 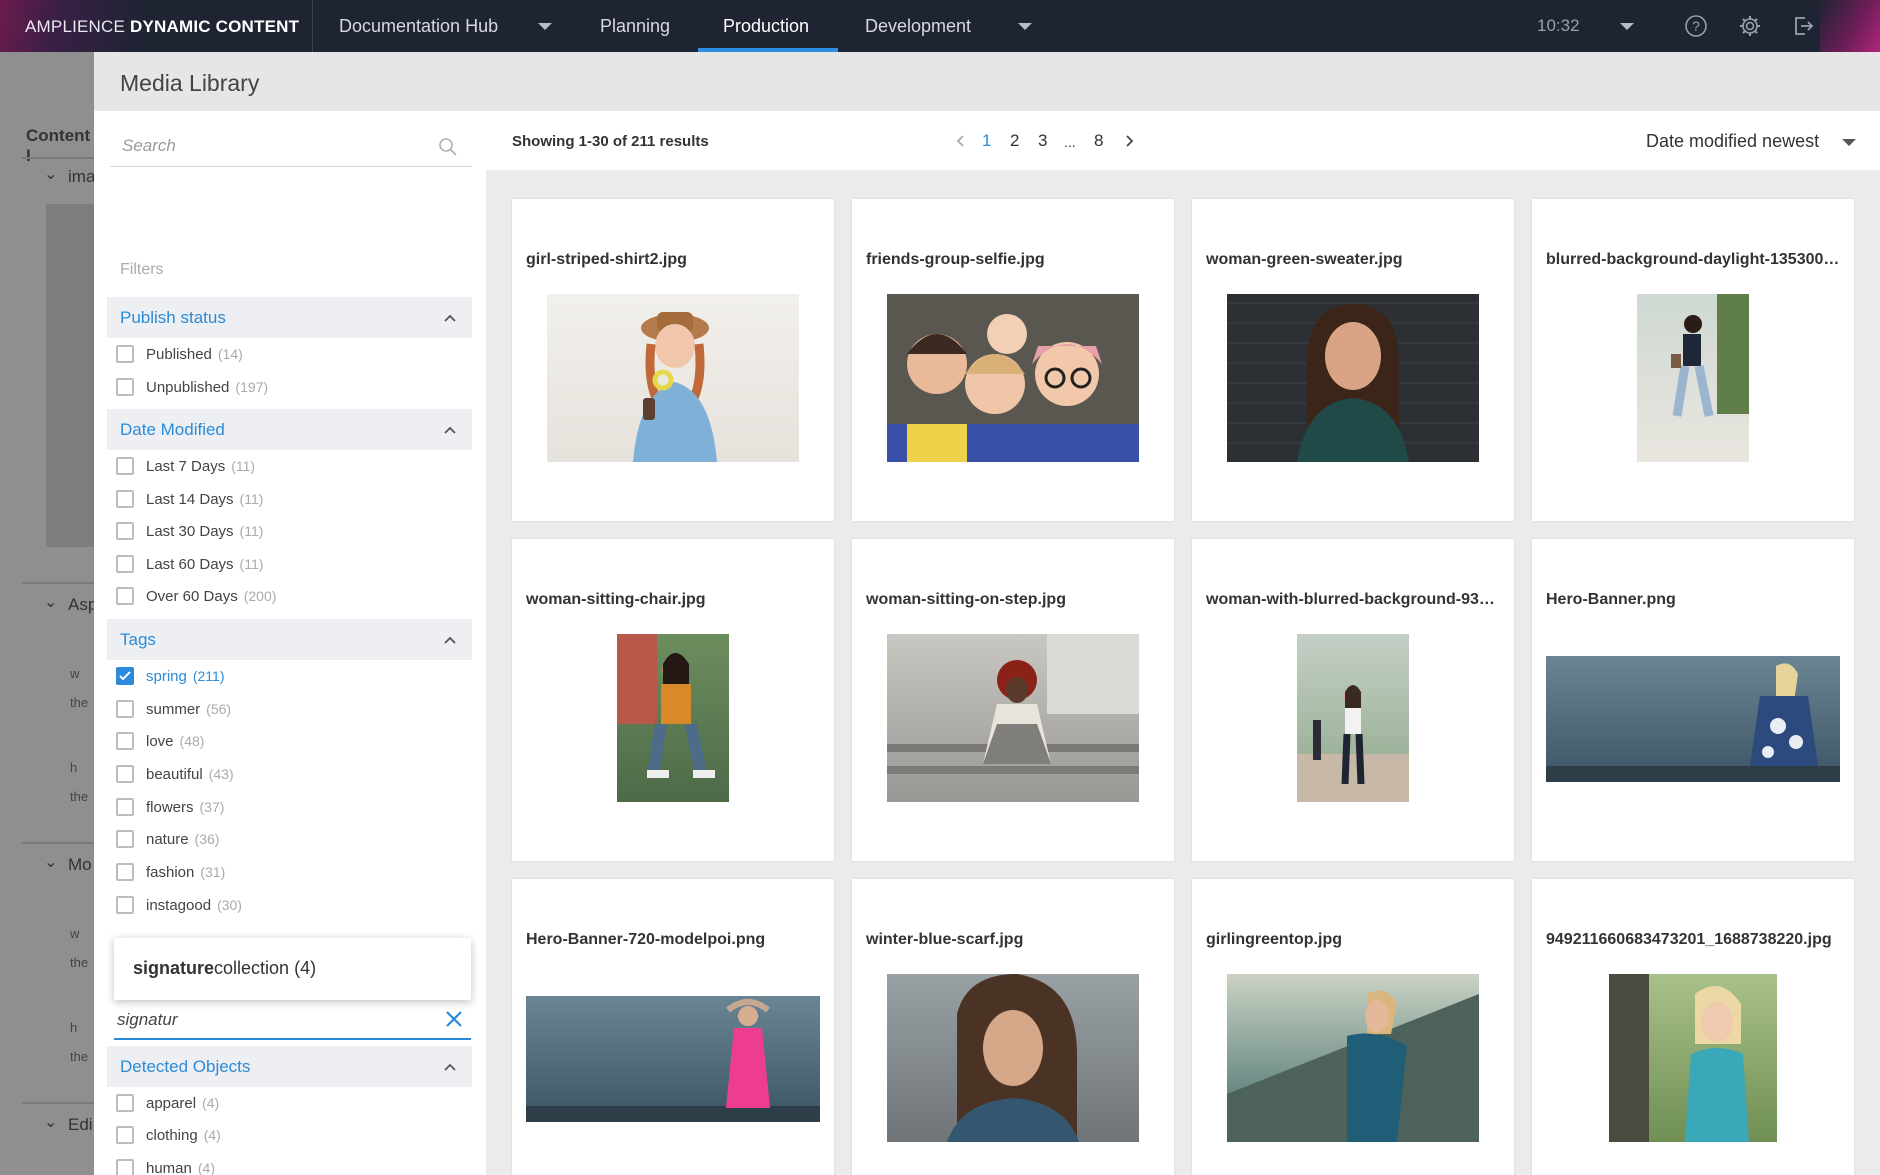 What do you see at coordinates (673, 1027) in the screenshot?
I see `asset-card: Hero-Banner-720-modelpoi.png` at bounding box center [673, 1027].